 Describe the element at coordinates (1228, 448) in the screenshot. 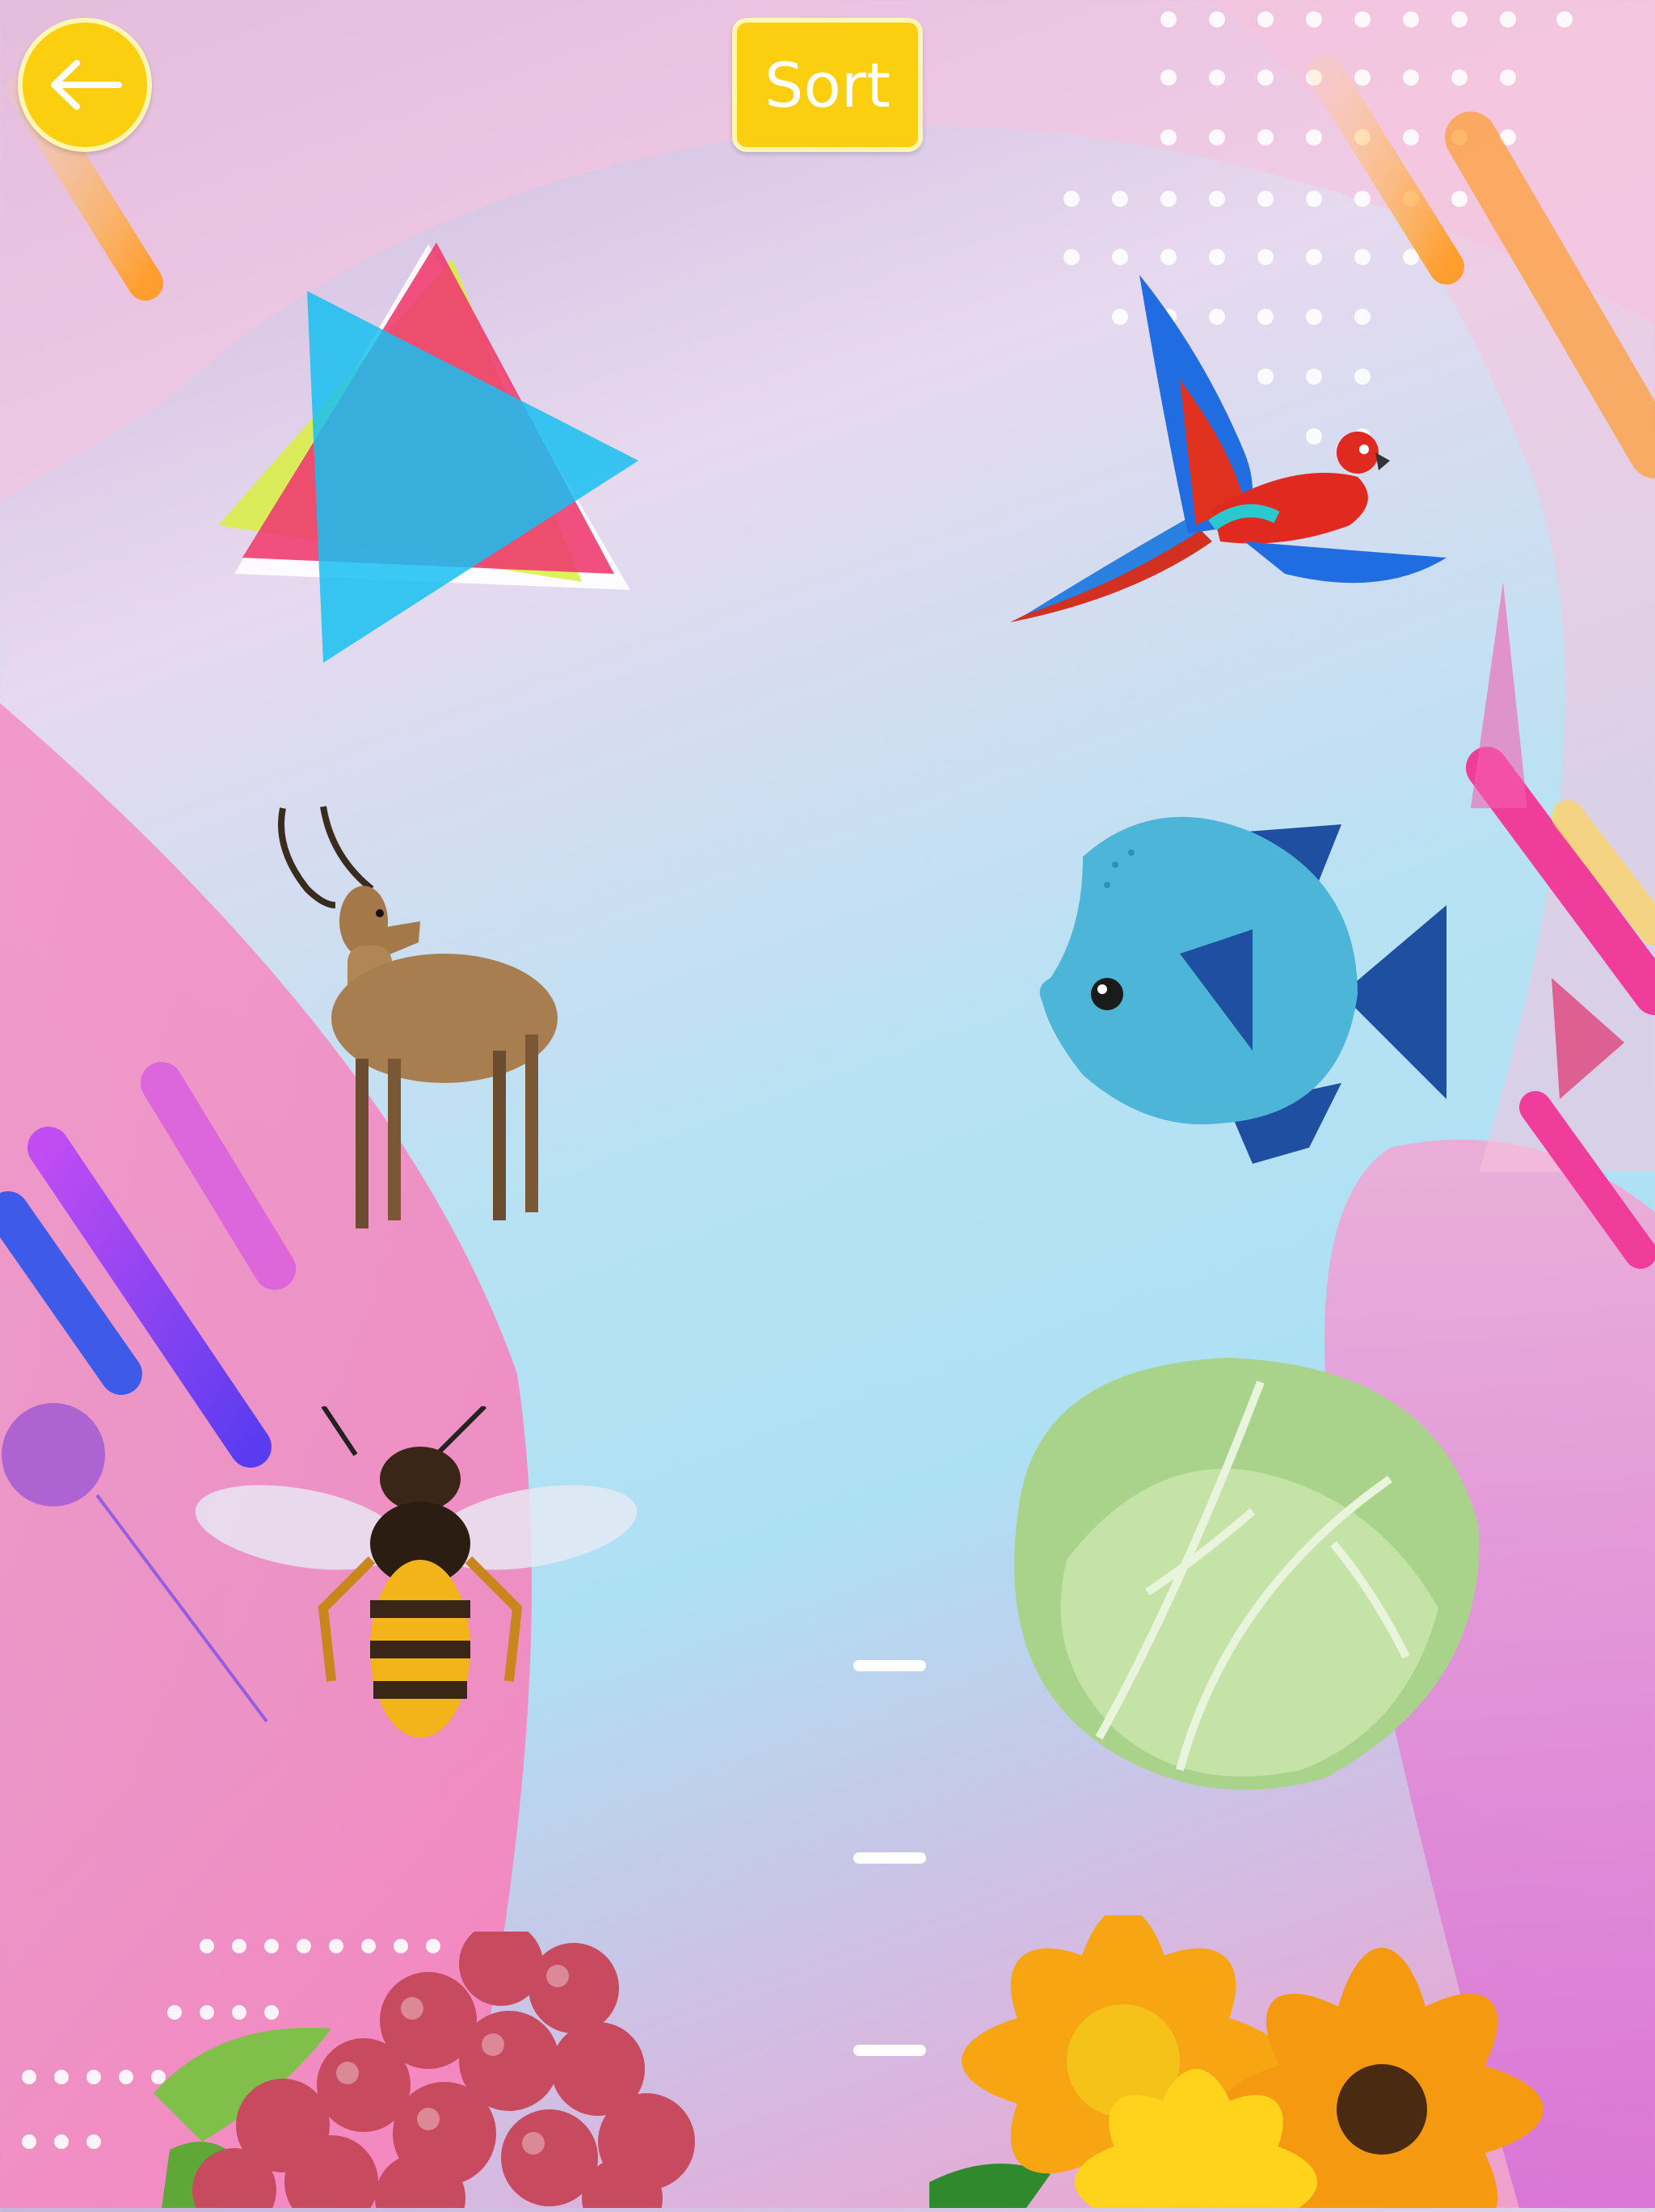

I see `parrot-icon` at that location.